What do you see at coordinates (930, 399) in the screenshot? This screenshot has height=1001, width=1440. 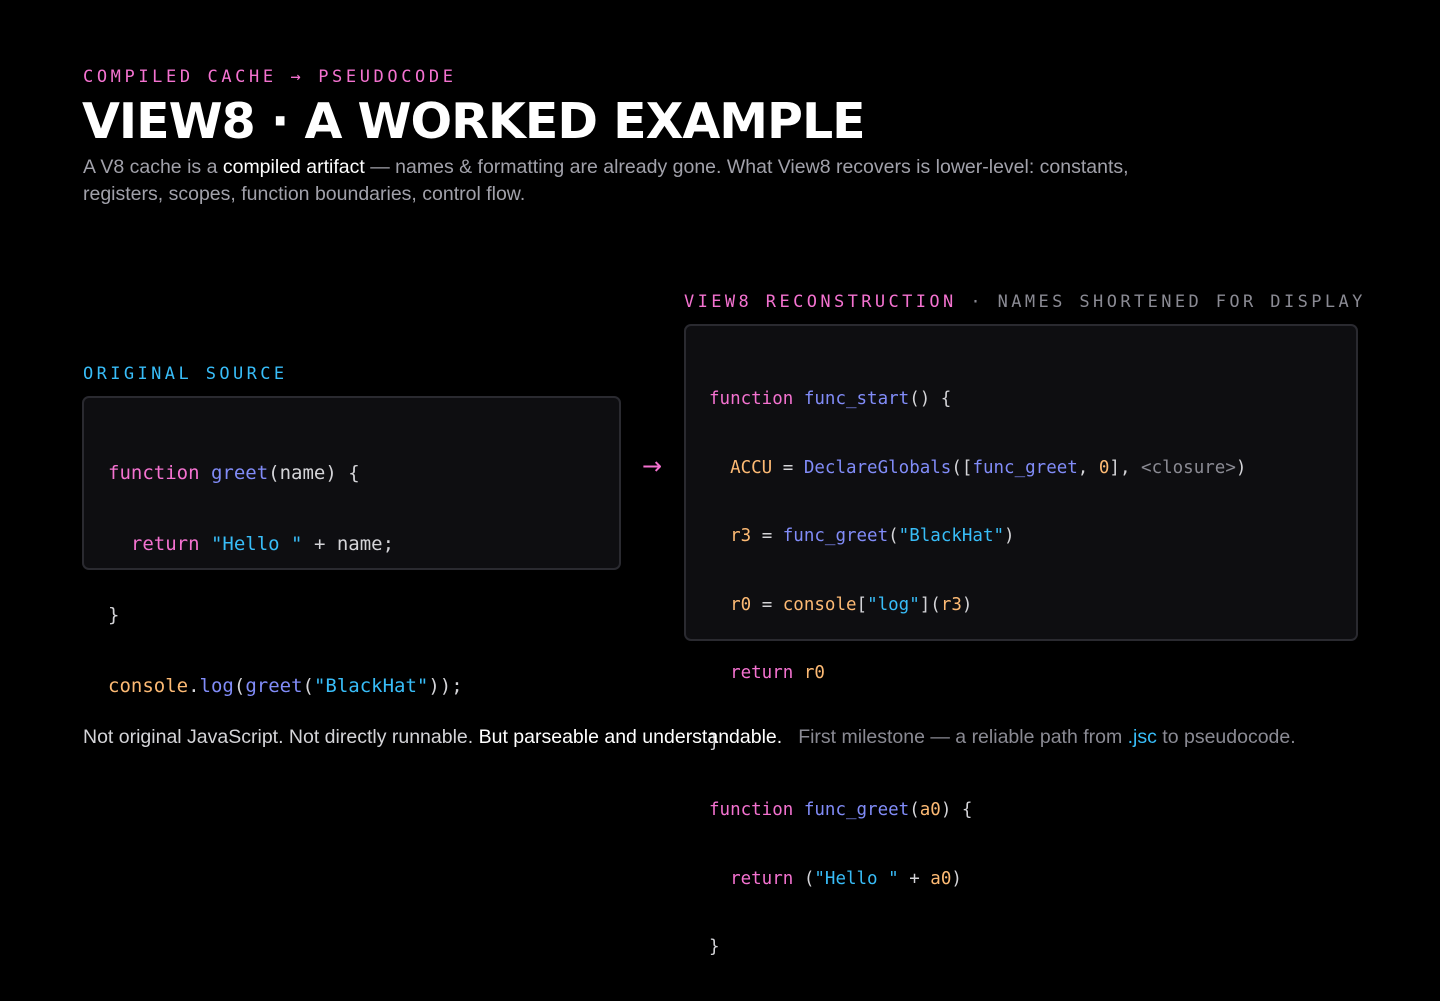 I see `code-text: () {` at bounding box center [930, 399].